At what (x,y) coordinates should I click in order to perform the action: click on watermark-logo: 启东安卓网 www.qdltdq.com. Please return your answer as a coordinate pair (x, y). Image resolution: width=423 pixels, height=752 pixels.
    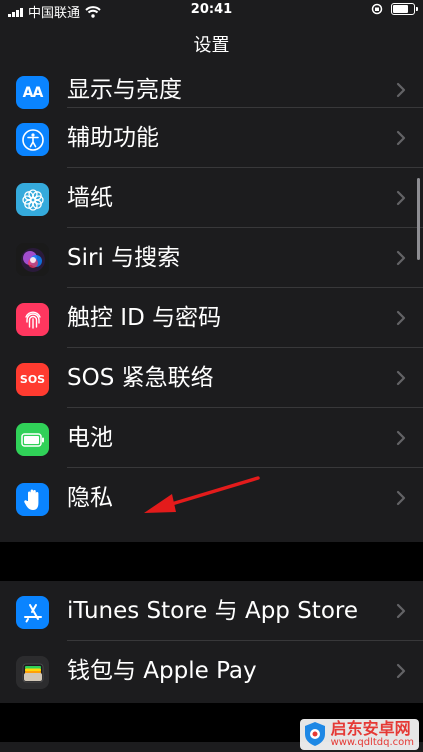
    Looking at the image, I should click on (359, 734).